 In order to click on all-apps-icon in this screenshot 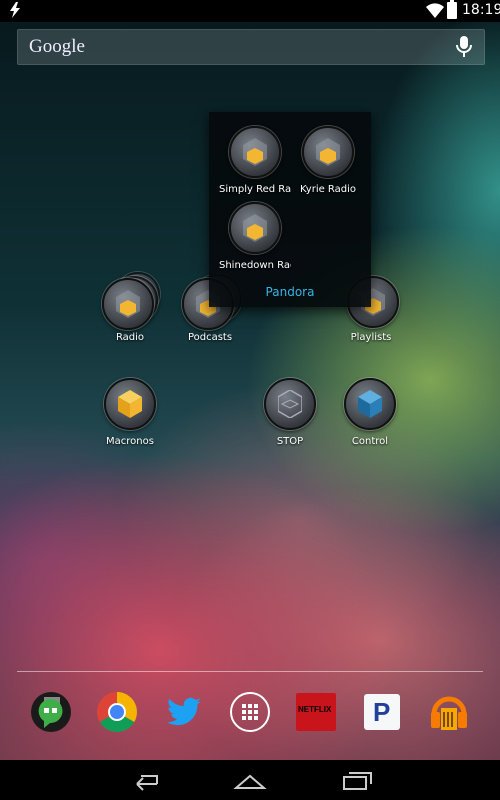, I will do `click(250, 712)`.